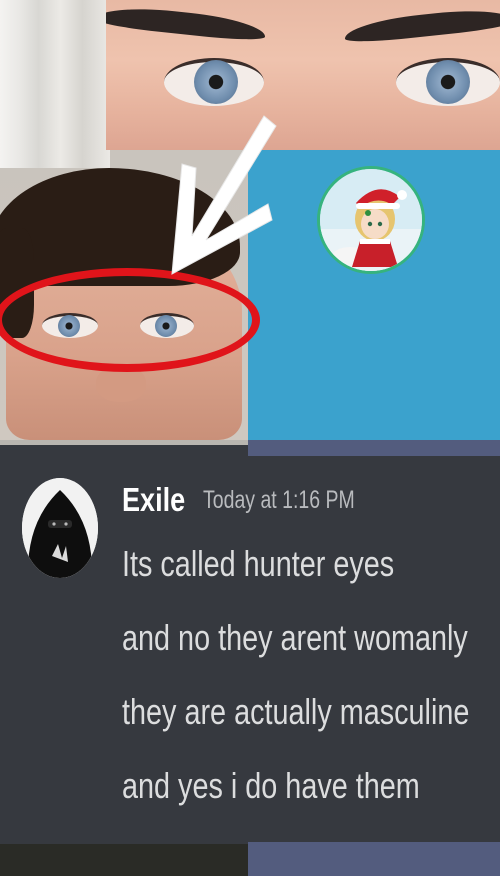 The image size is (500, 876). Describe the element at coordinates (186, 23) in the screenshot. I see `left-eyebrow` at that location.